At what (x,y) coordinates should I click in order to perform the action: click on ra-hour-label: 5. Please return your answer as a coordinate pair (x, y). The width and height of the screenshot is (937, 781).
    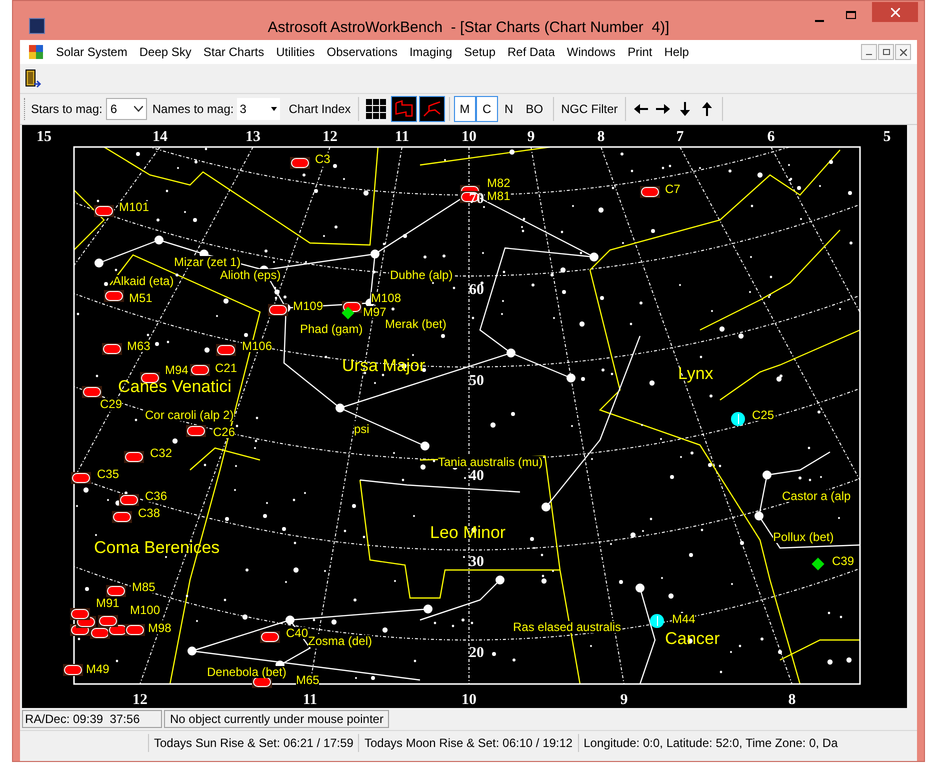
    Looking at the image, I should click on (887, 137).